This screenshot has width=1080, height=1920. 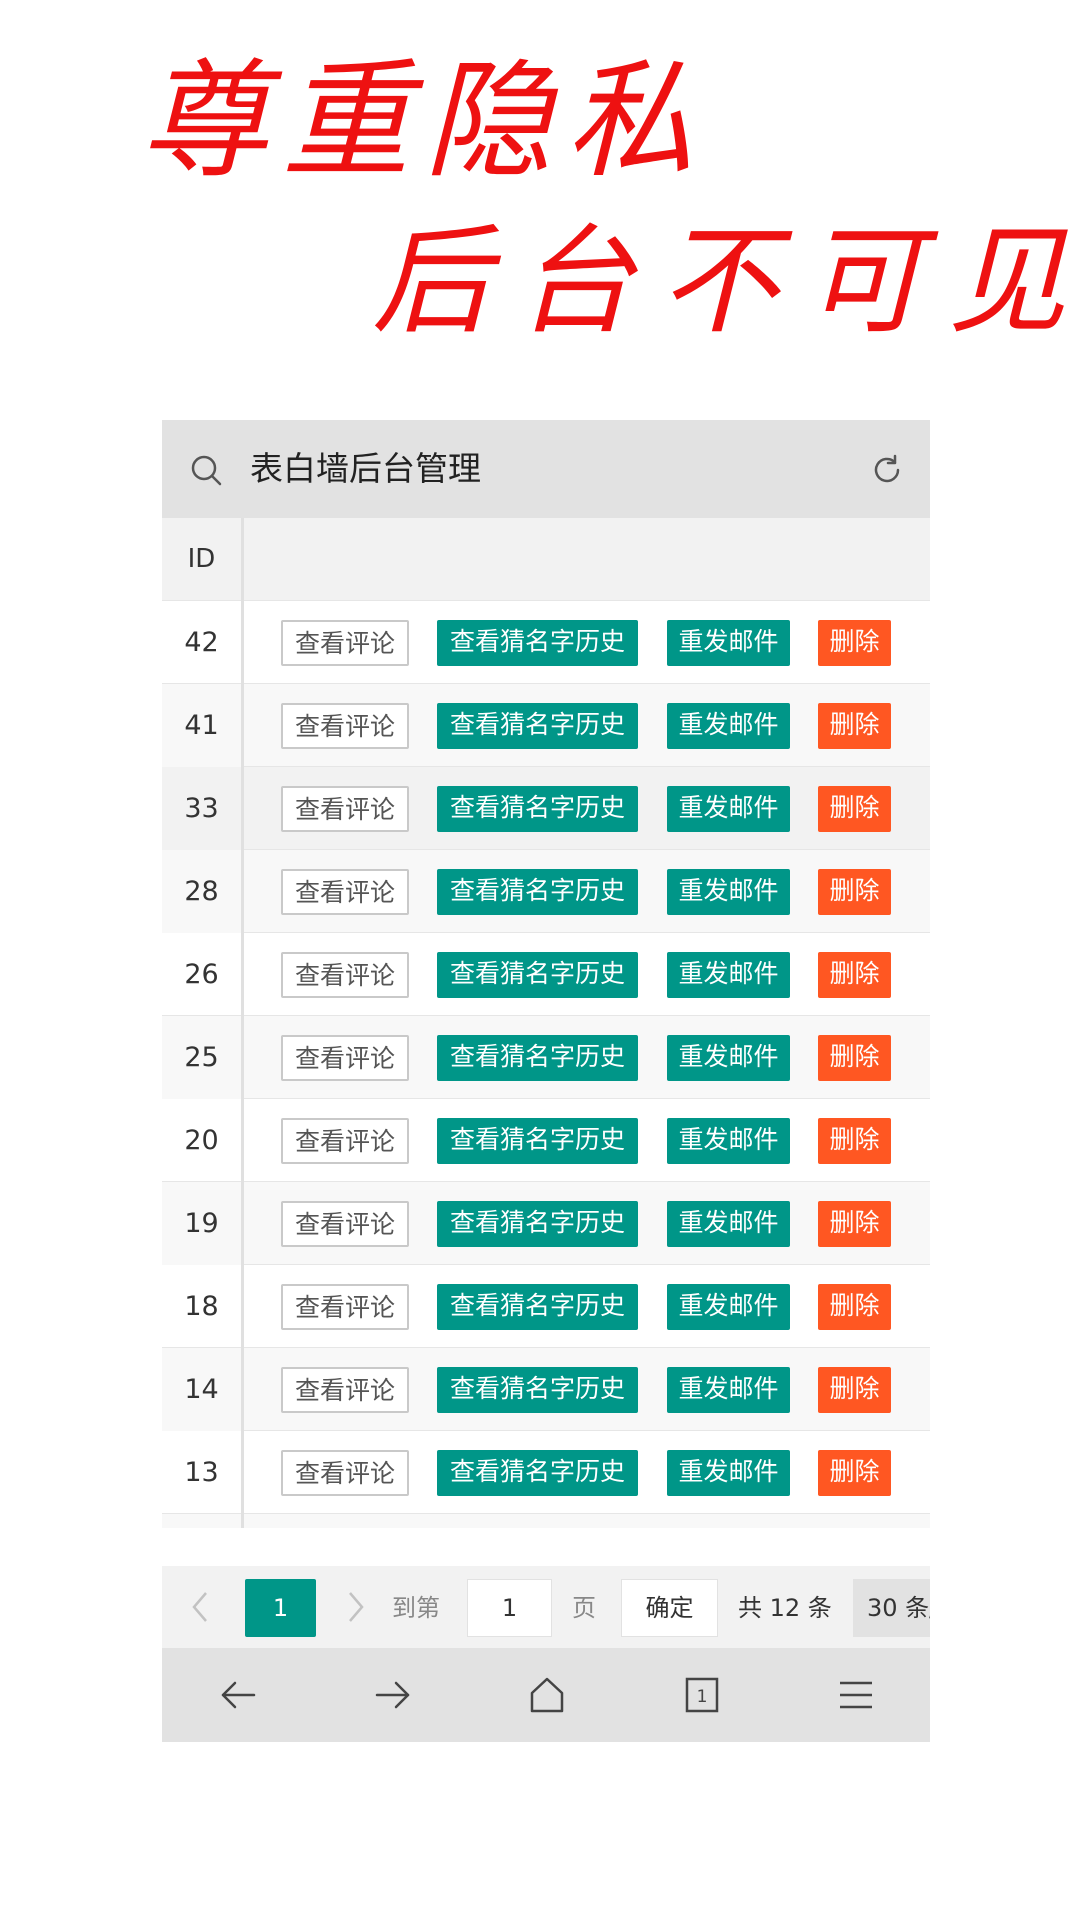 I want to click on row-id: 25, so click(x=203, y=1057).